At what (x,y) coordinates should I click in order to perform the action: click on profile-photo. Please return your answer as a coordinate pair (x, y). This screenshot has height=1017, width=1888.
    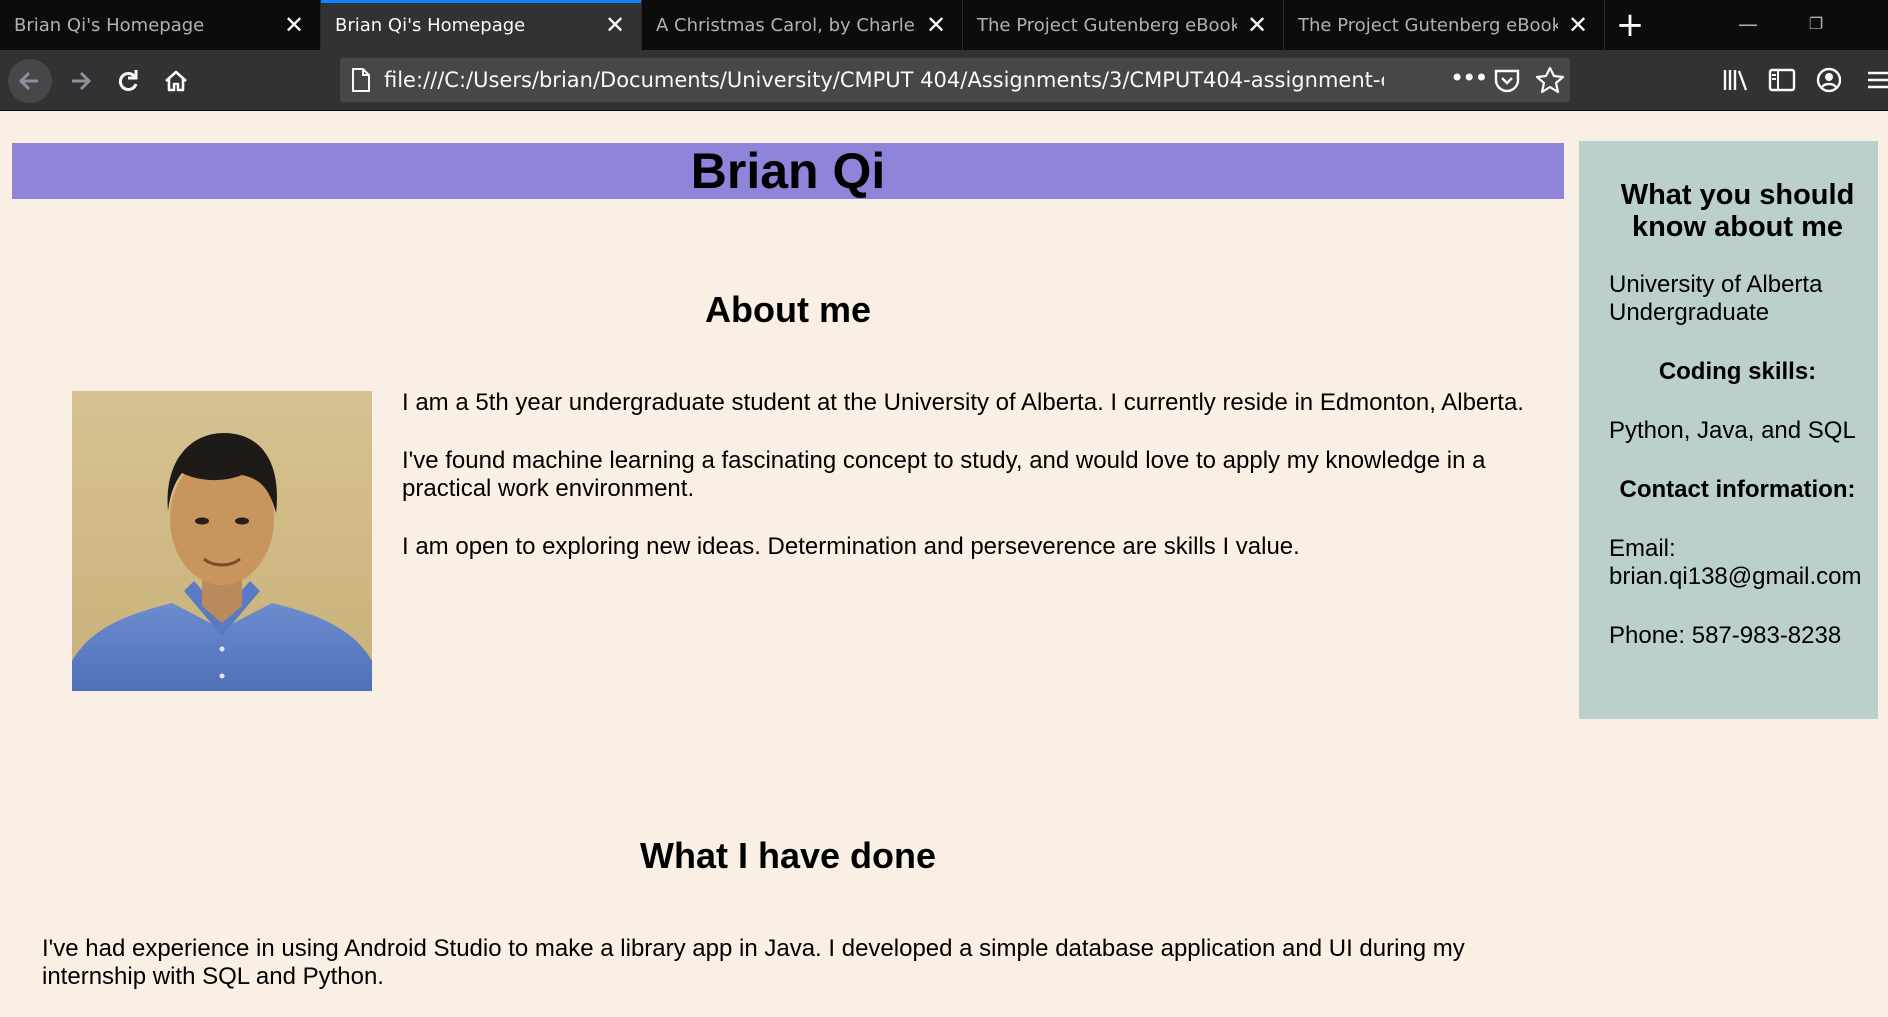
    Looking at the image, I should click on (222, 541).